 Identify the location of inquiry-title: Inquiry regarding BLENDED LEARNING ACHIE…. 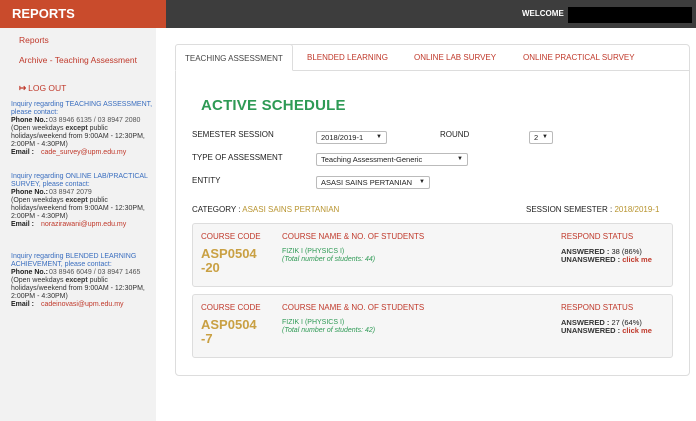
(74, 260).